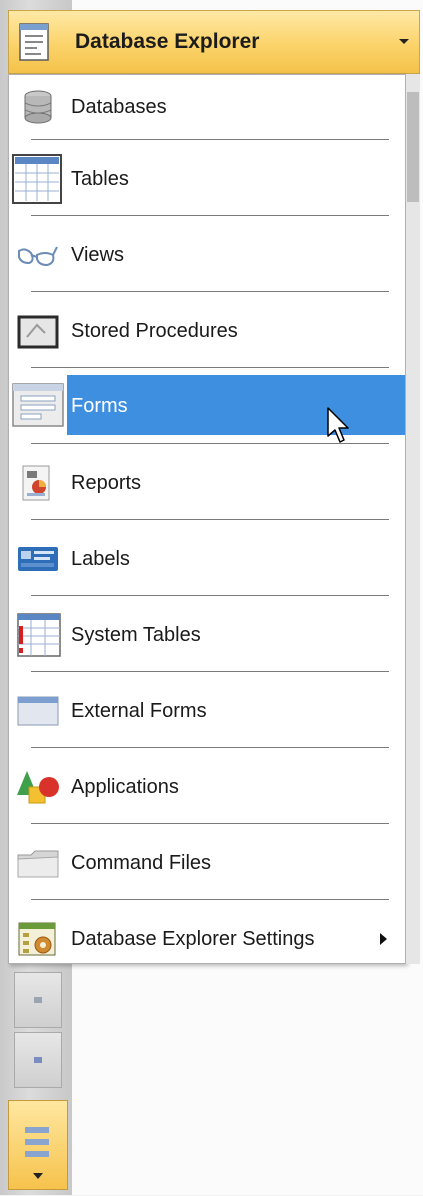 Image resolution: width=423 pixels, height=1196 pixels. Describe the element at coordinates (141, 862) in the screenshot. I see `menu-item-label: Command Files` at that location.